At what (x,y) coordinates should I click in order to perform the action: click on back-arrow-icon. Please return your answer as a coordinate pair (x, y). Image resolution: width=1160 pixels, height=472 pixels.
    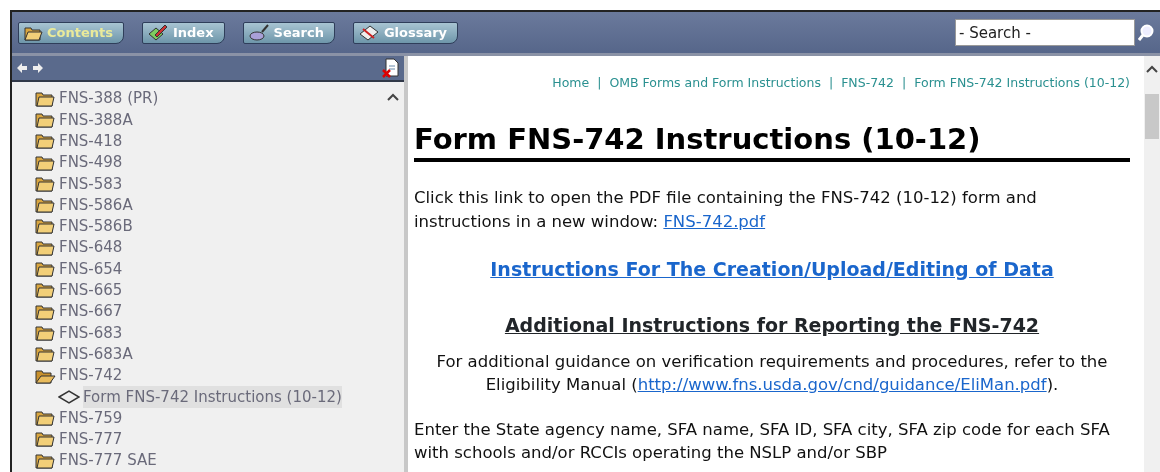
    Looking at the image, I should click on (22, 68).